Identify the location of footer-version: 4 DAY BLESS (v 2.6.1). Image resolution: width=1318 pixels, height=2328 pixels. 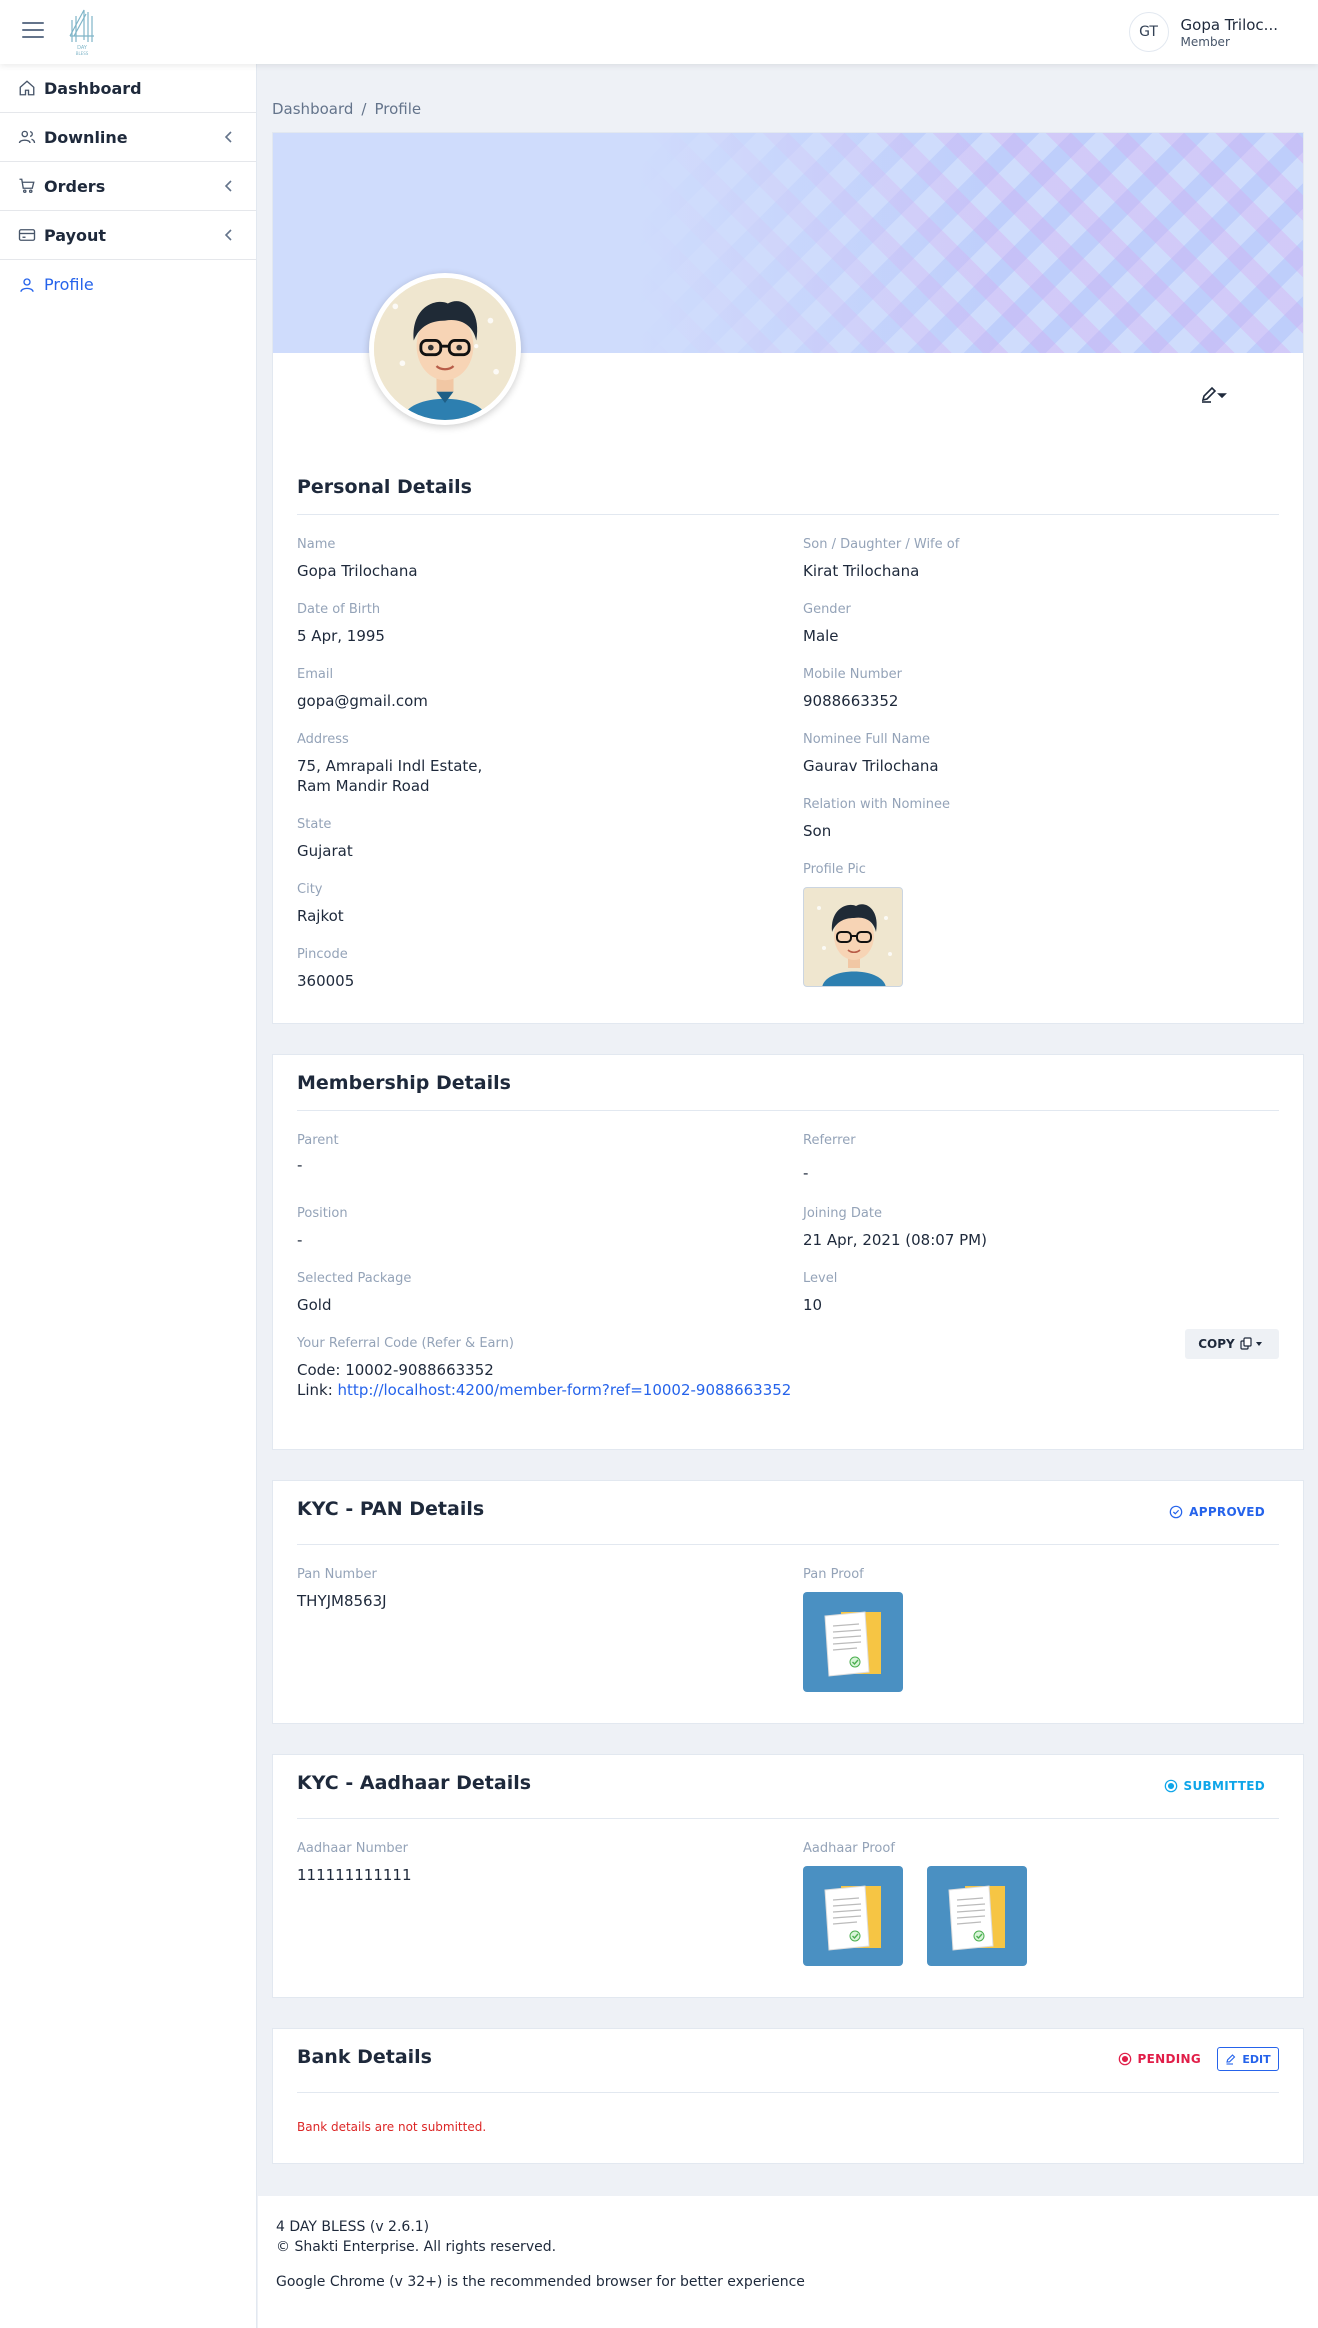
(353, 2227).